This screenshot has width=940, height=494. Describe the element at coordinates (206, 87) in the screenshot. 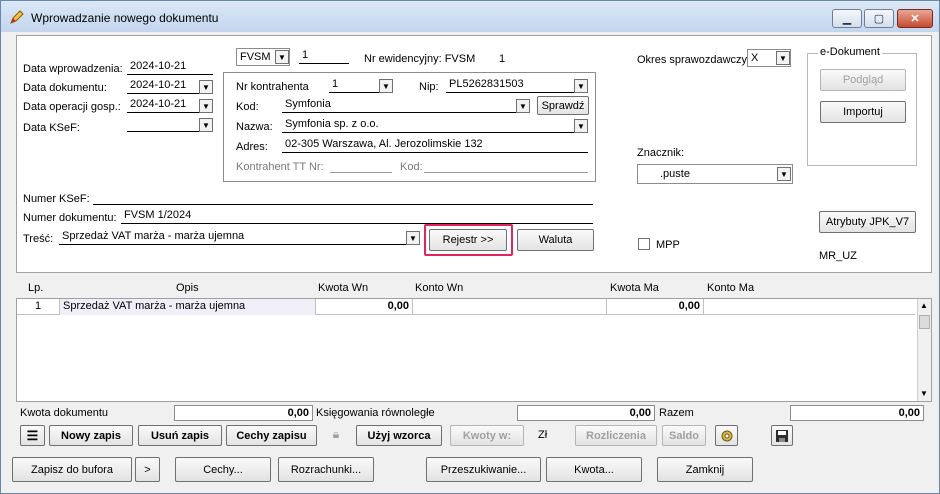

I see `data-dokumentu-dropdown-icon: ▼` at that location.